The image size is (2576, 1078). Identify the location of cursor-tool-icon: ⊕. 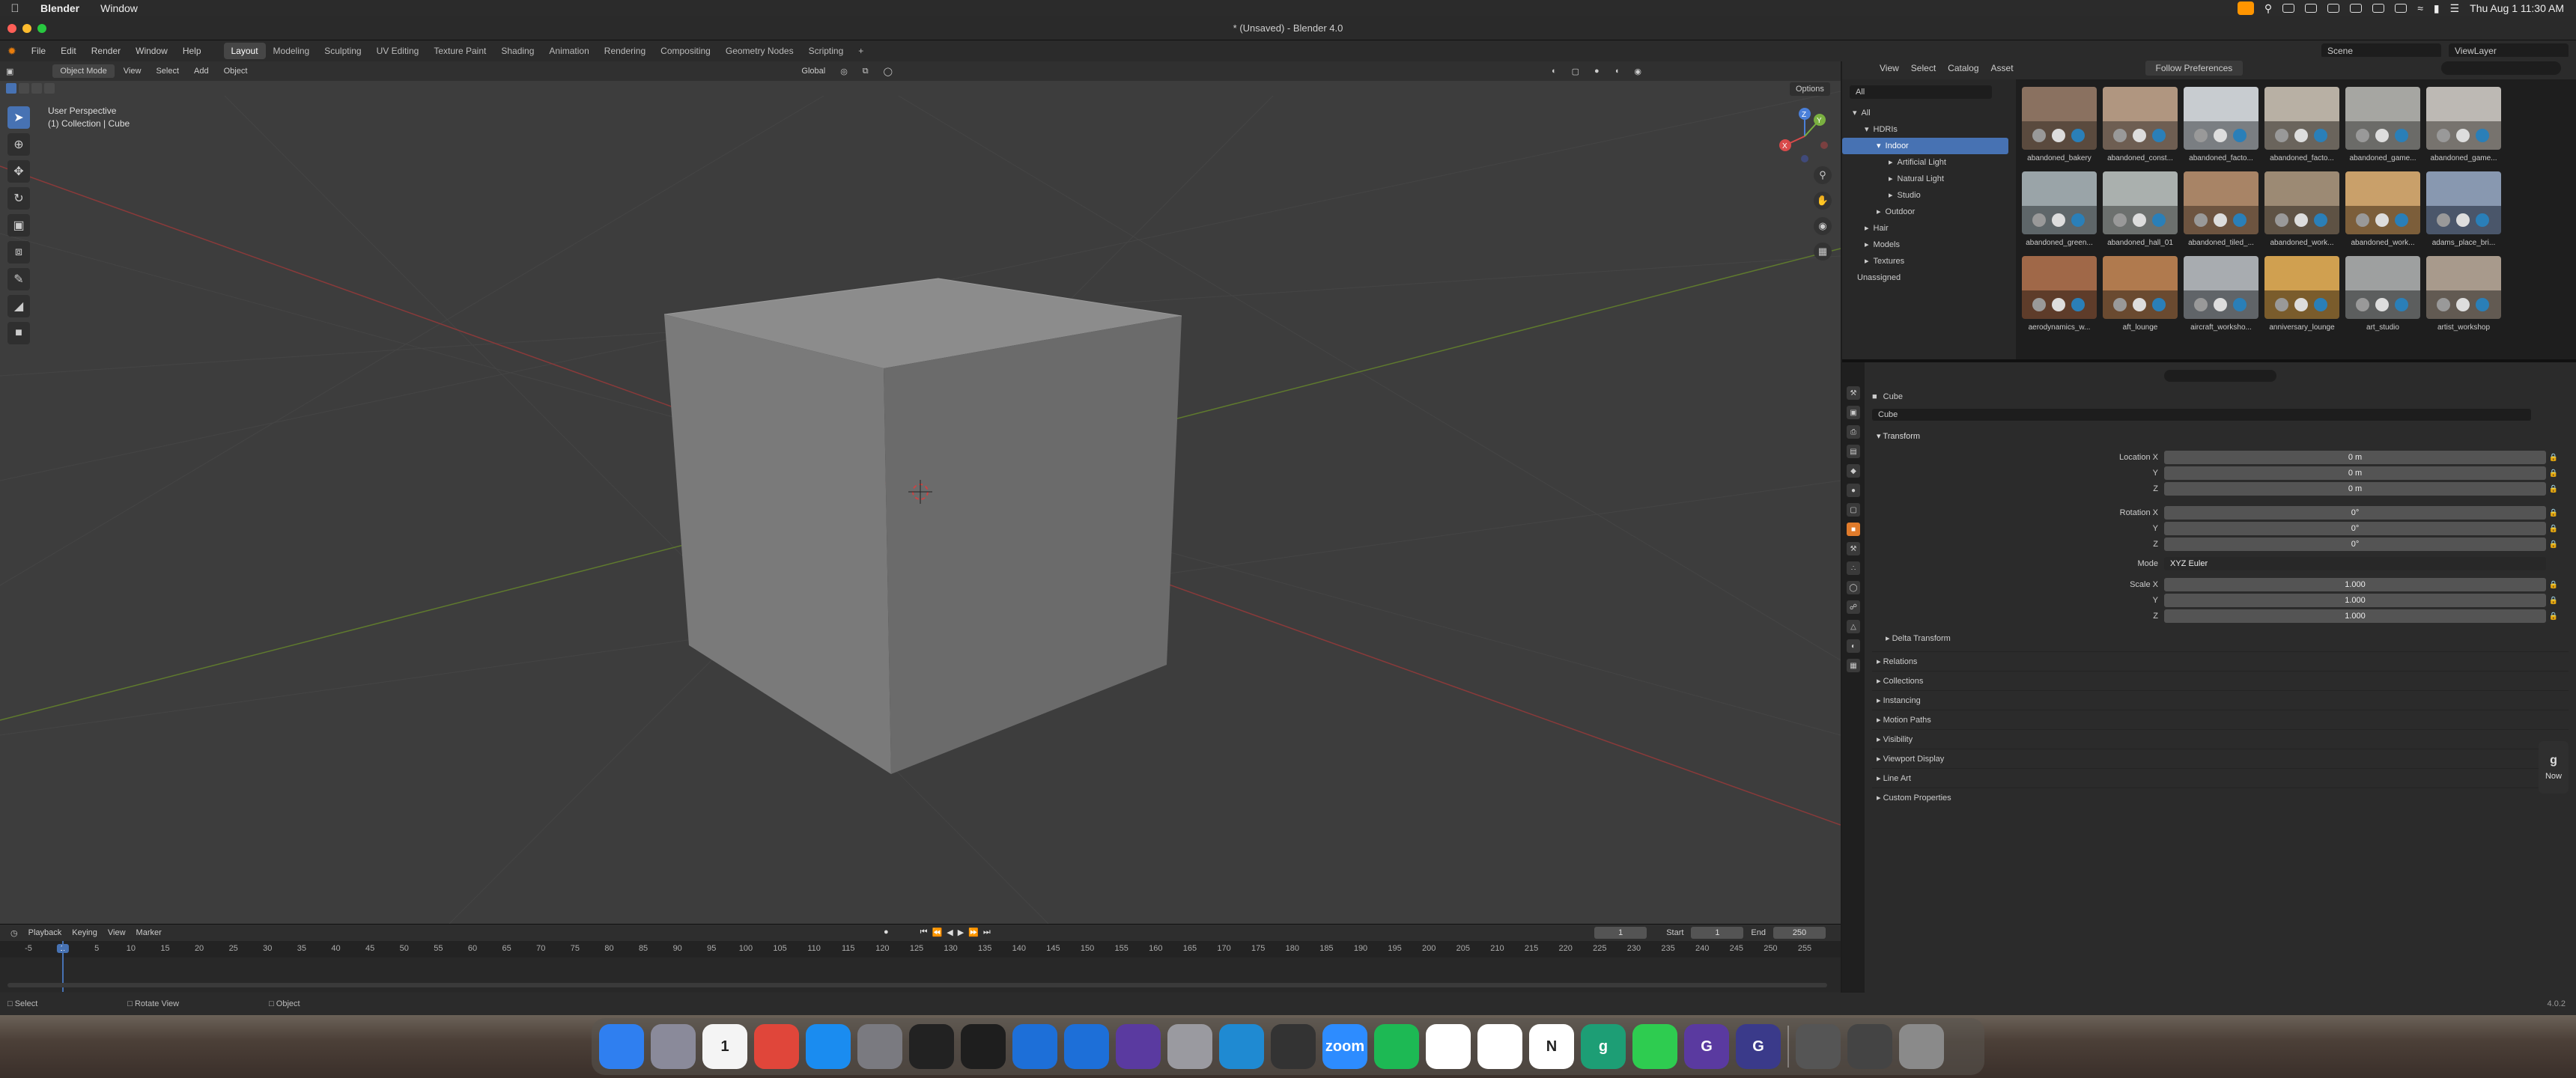
(18, 144).